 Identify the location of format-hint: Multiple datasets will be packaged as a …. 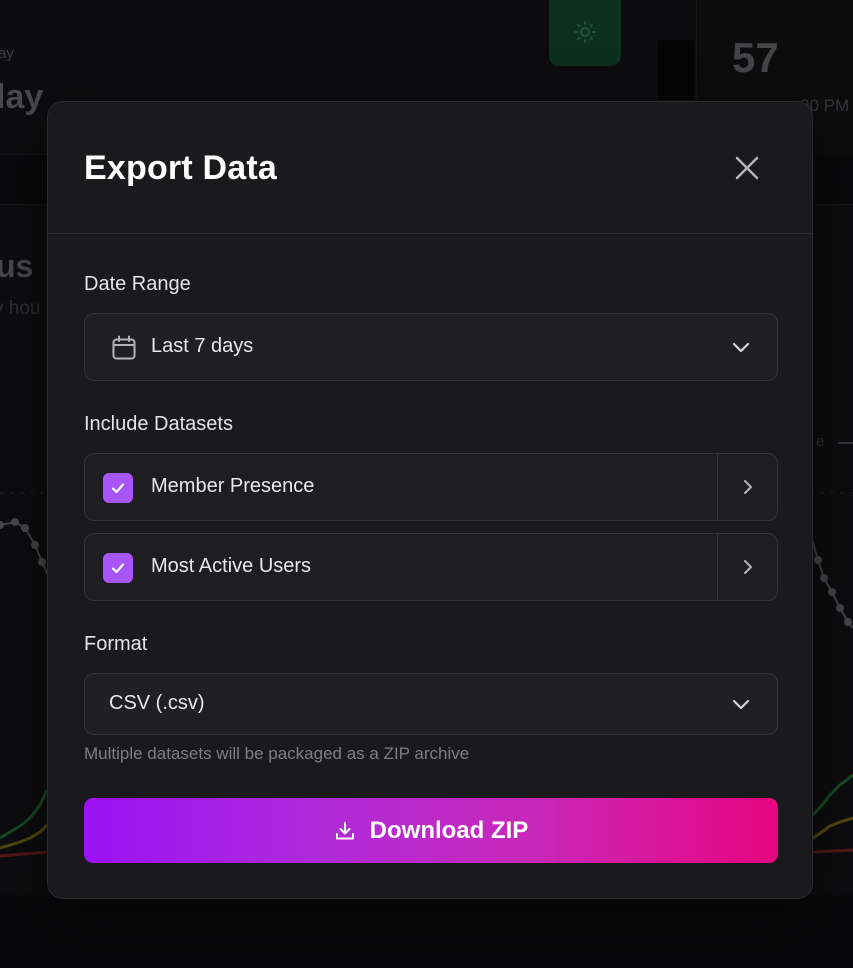
(277, 753).